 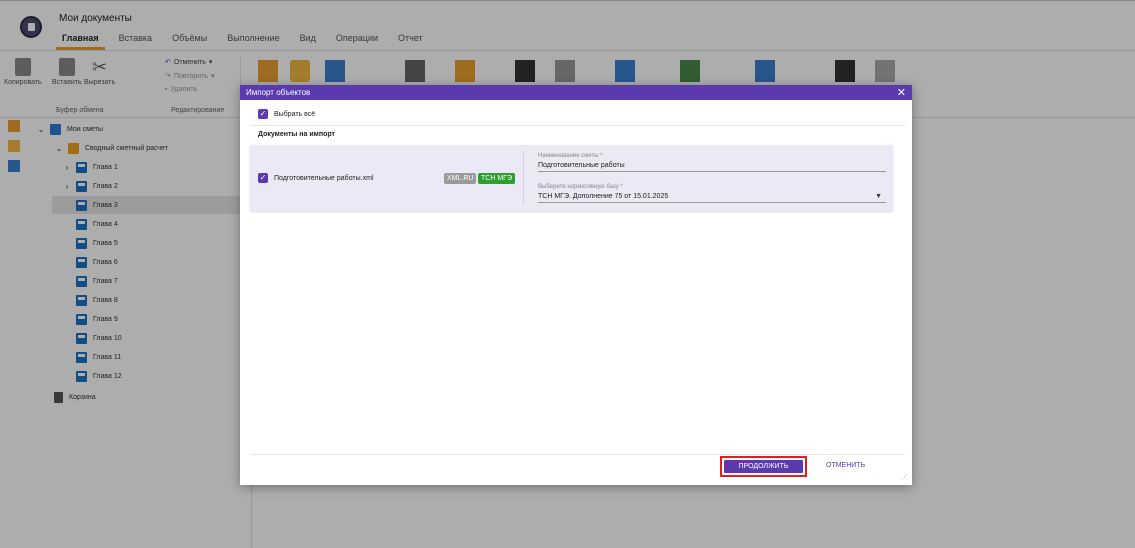 I want to click on select-all-checkbox: ✓ Выбрать всё, so click(x=286, y=114).